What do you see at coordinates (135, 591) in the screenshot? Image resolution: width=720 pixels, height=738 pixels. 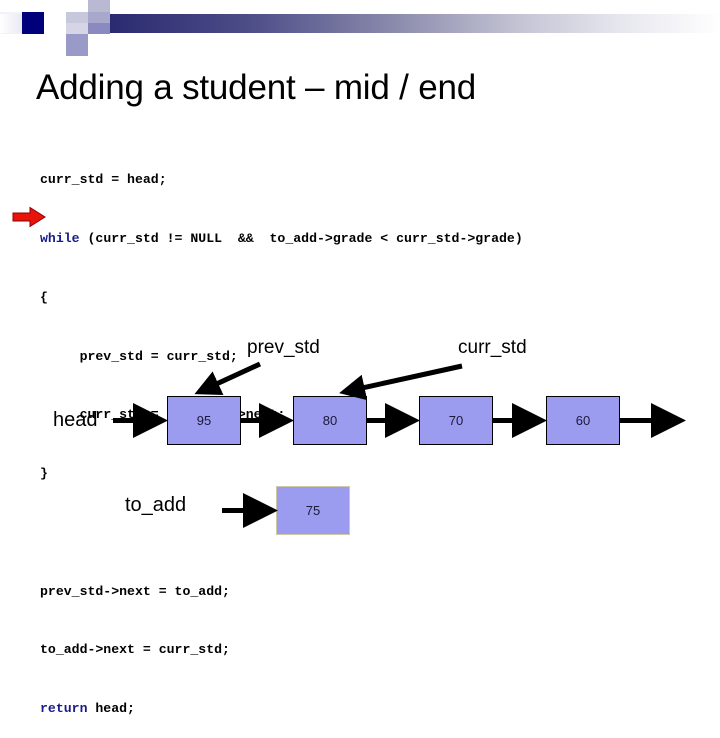 I see `code-line-text-7: prev_std->next = to_add;` at bounding box center [135, 591].